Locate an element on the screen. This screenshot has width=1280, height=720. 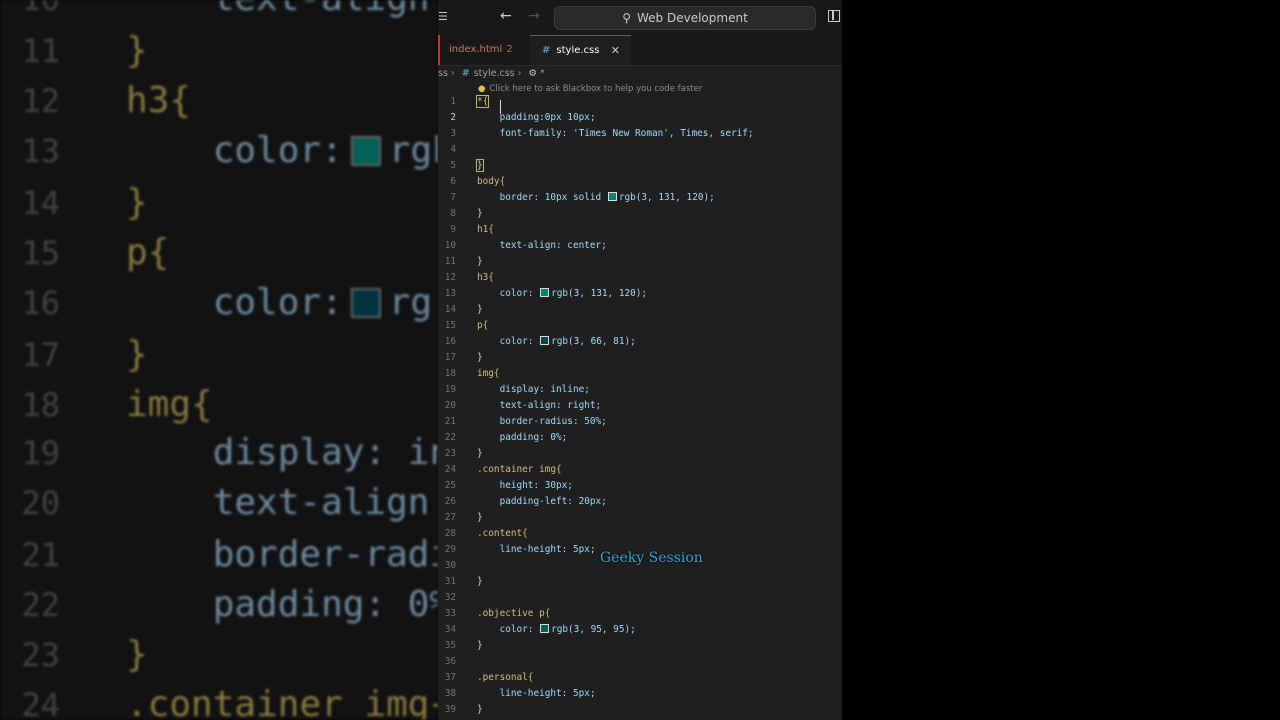
problems-count-badge: 2 is located at coordinates (509, 49).